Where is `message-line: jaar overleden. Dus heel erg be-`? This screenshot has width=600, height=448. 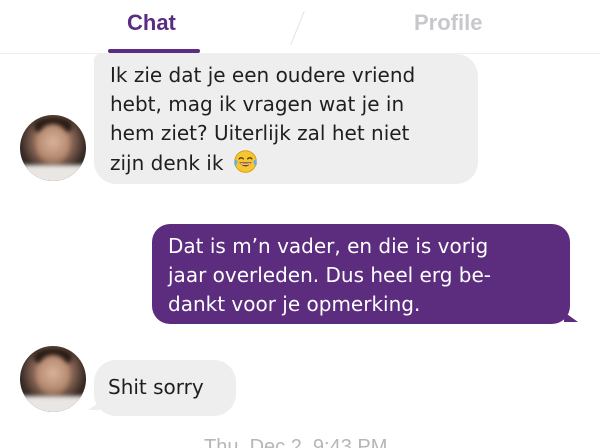
message-line: jaar overleden. Dus heel erg be- is located at coordinates (329, 275).